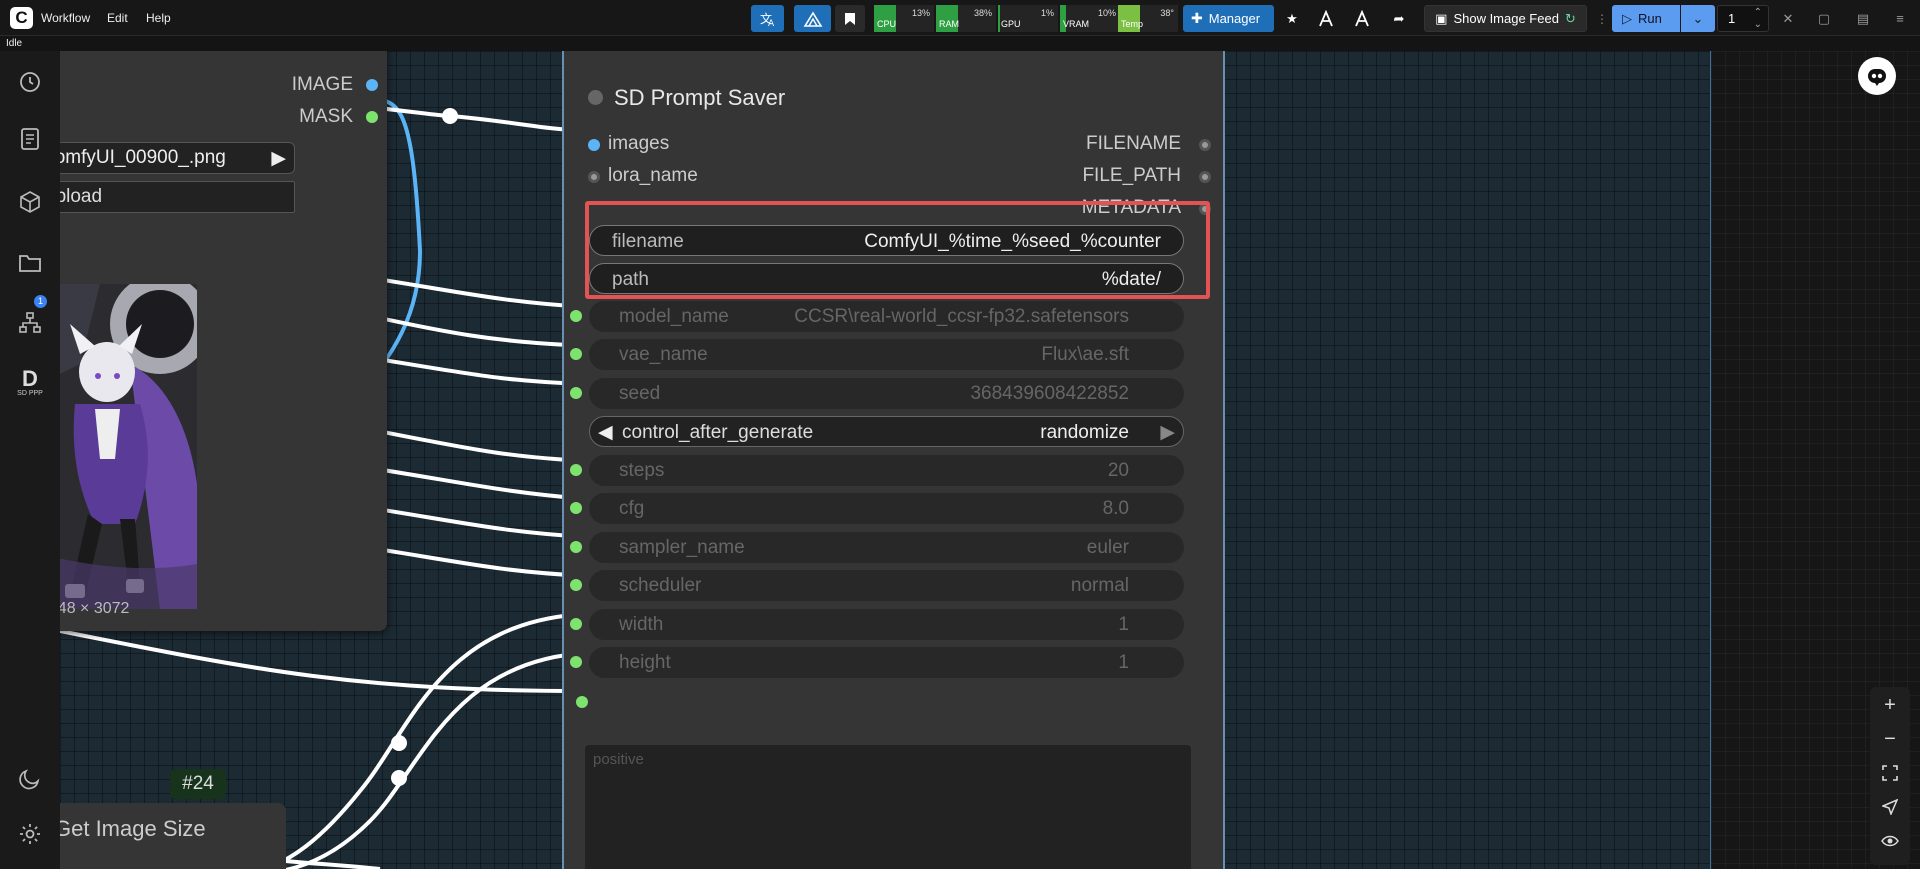  What do you see at coordinates (1234, 18) in the screenshot?
I see `manager-label: Manager` at bounding box center [1234, 18].